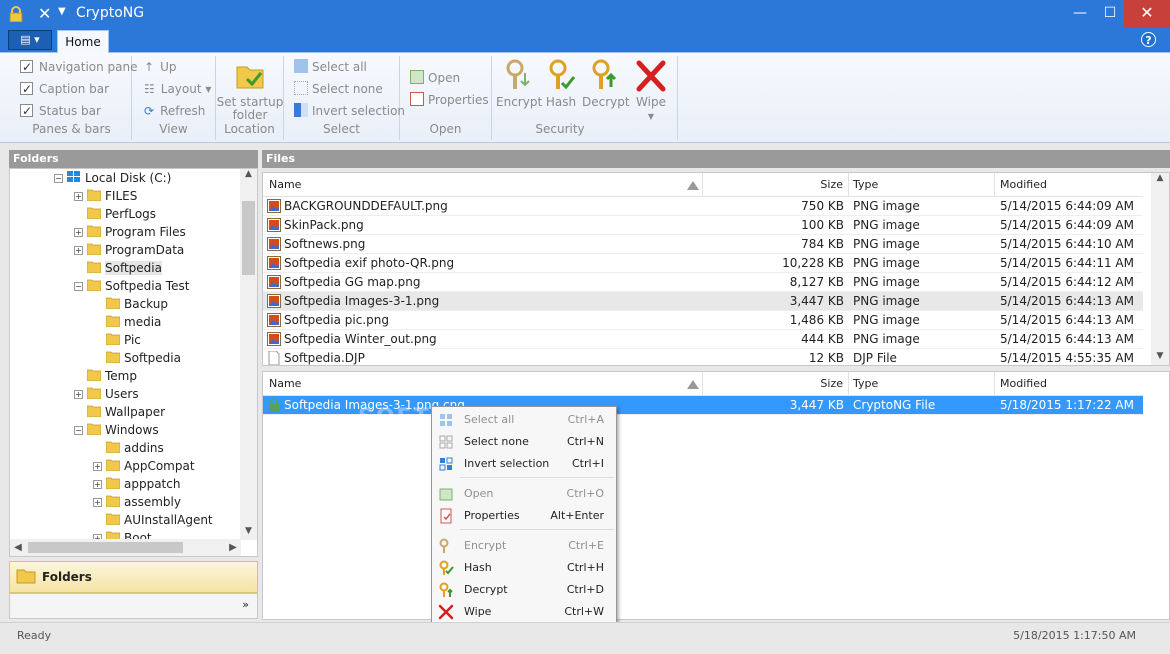 This screenshot has height=654, width=1170. What do you see at coordinates (693, 384) in the screenshot?
I see `sort-ascending-icon` at bounding box center [693, 384].